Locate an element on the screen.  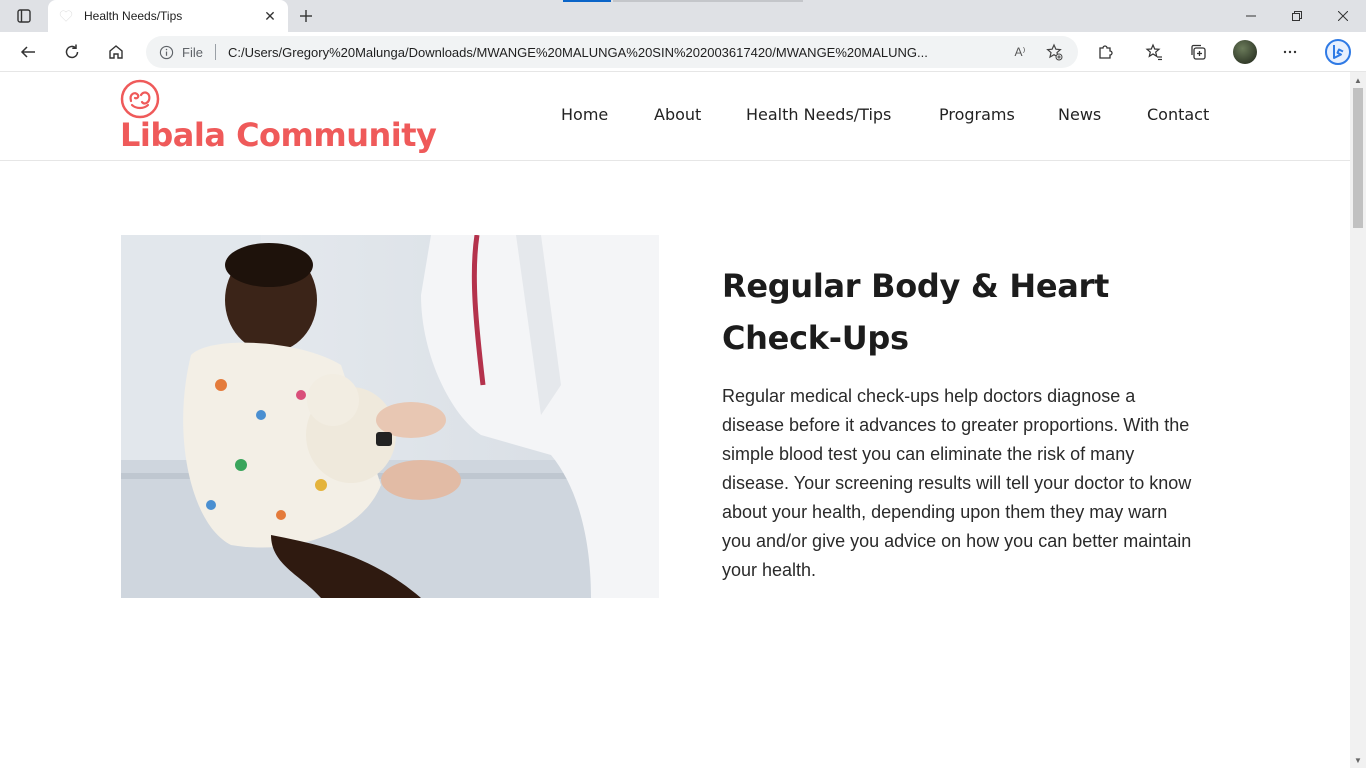
nav-contact: Contact is located at coordinates (1178, 114).